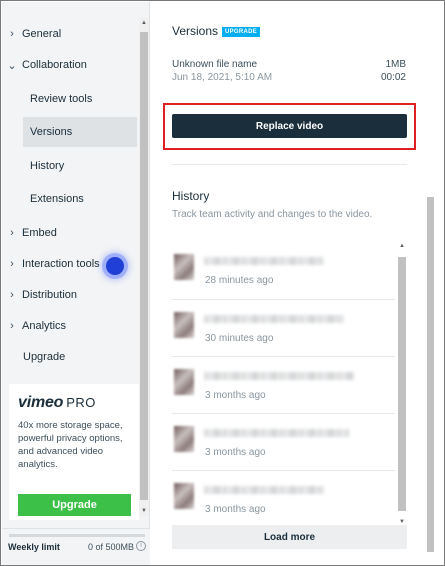  What do you see at coordinates (42, 34) in the screenshot?
I see `sidebar-item-label: General` at bounding box center [42, 34].